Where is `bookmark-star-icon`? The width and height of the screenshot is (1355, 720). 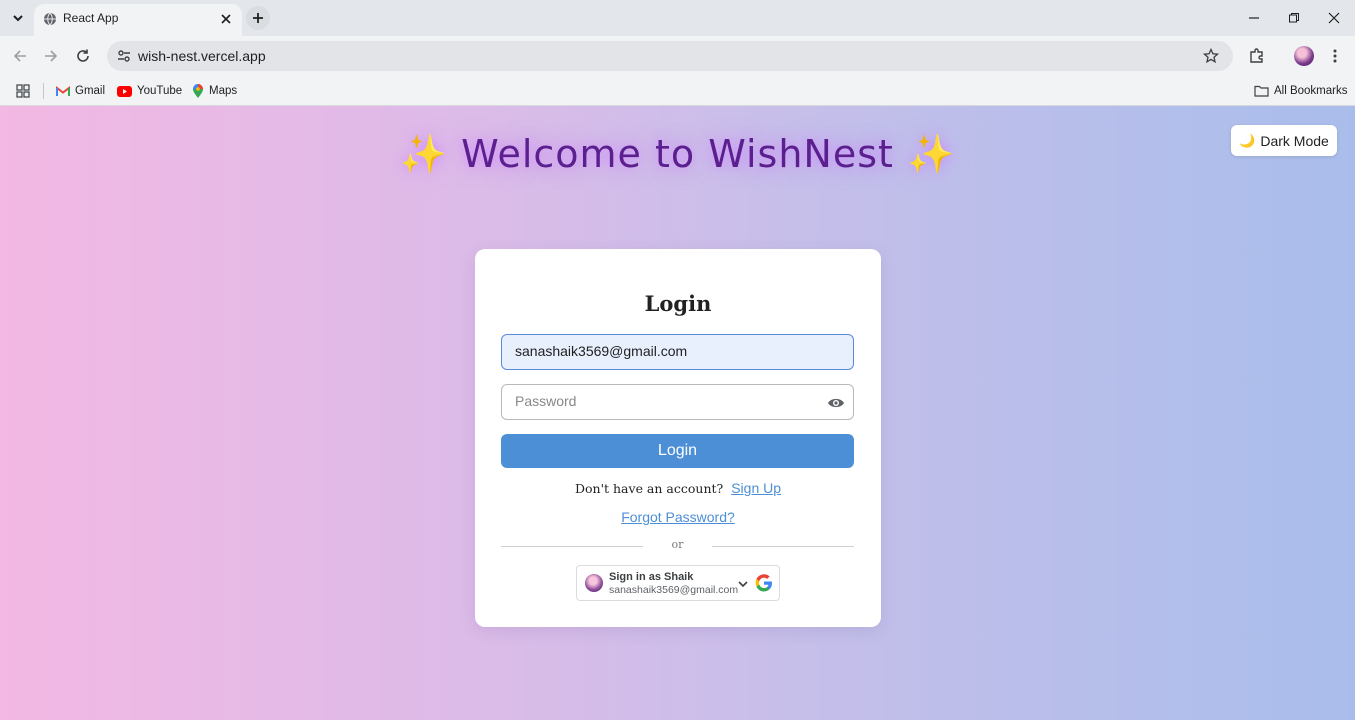
bookmark-star-icon is located at coordinates (1211, 56).